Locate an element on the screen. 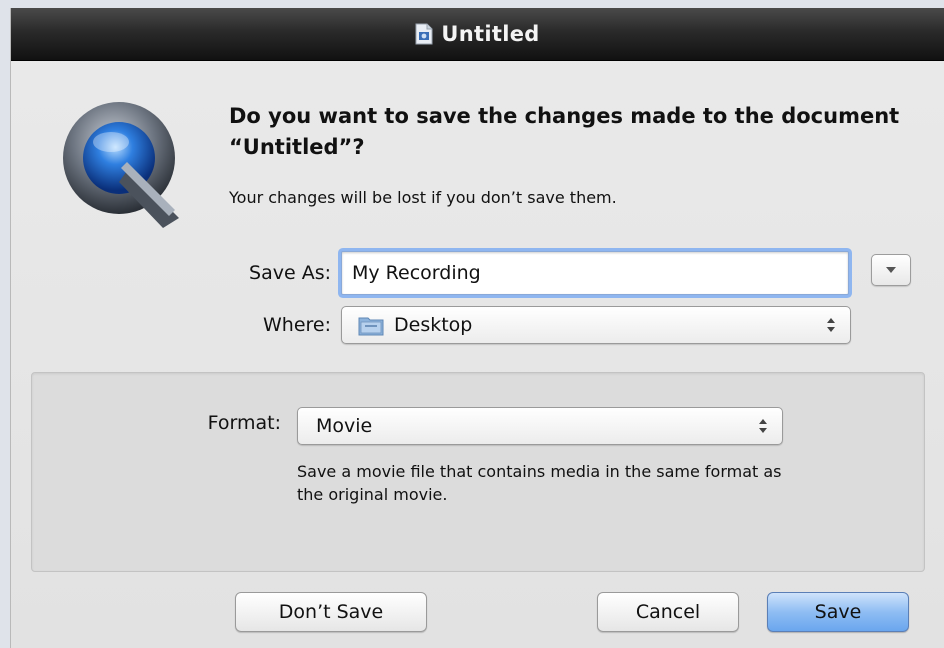 This screenshot has width=944, height=648. format-popup: Movie is located at coordinates (540, 426).